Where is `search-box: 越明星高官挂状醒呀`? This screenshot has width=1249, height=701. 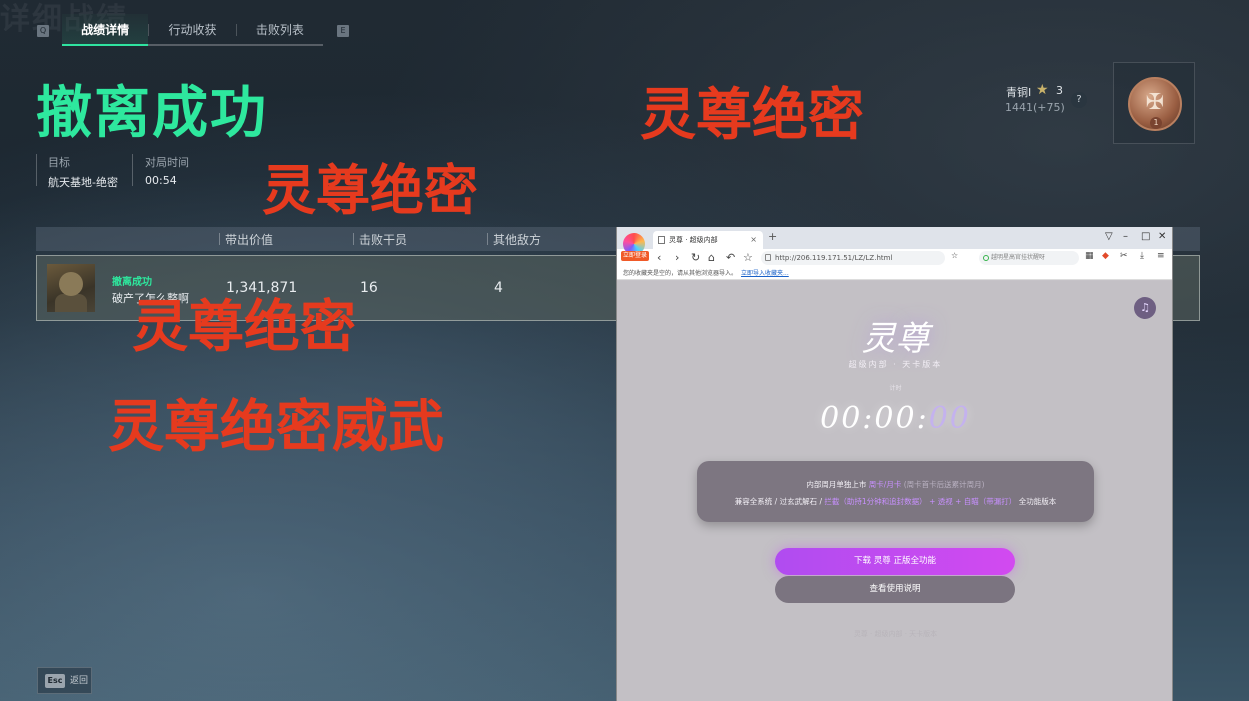
search-box: 越明星高官挂状醒呀 is located at coordinates (1029, 258).